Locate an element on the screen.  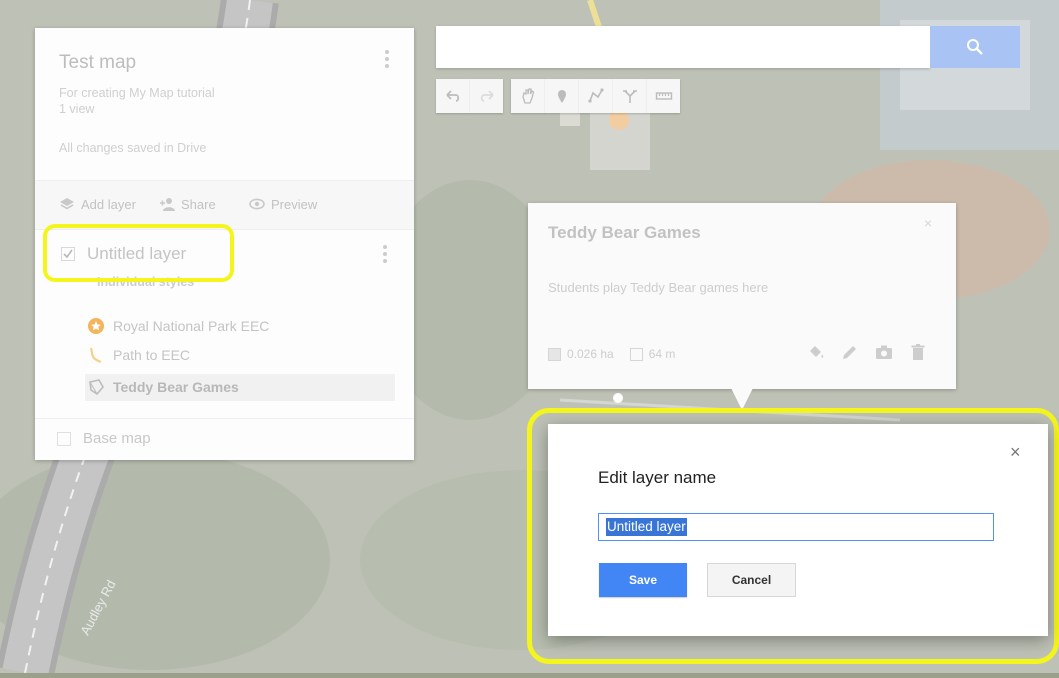
selected-text: Untitled layer is located at coordinates (646, 527).